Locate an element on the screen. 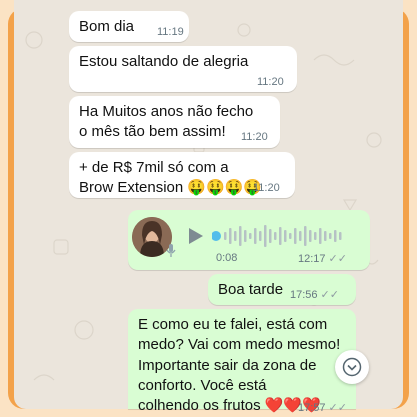 This screenshot has height=417, width=417. microphone-icon is located at coordinates (171, 250).